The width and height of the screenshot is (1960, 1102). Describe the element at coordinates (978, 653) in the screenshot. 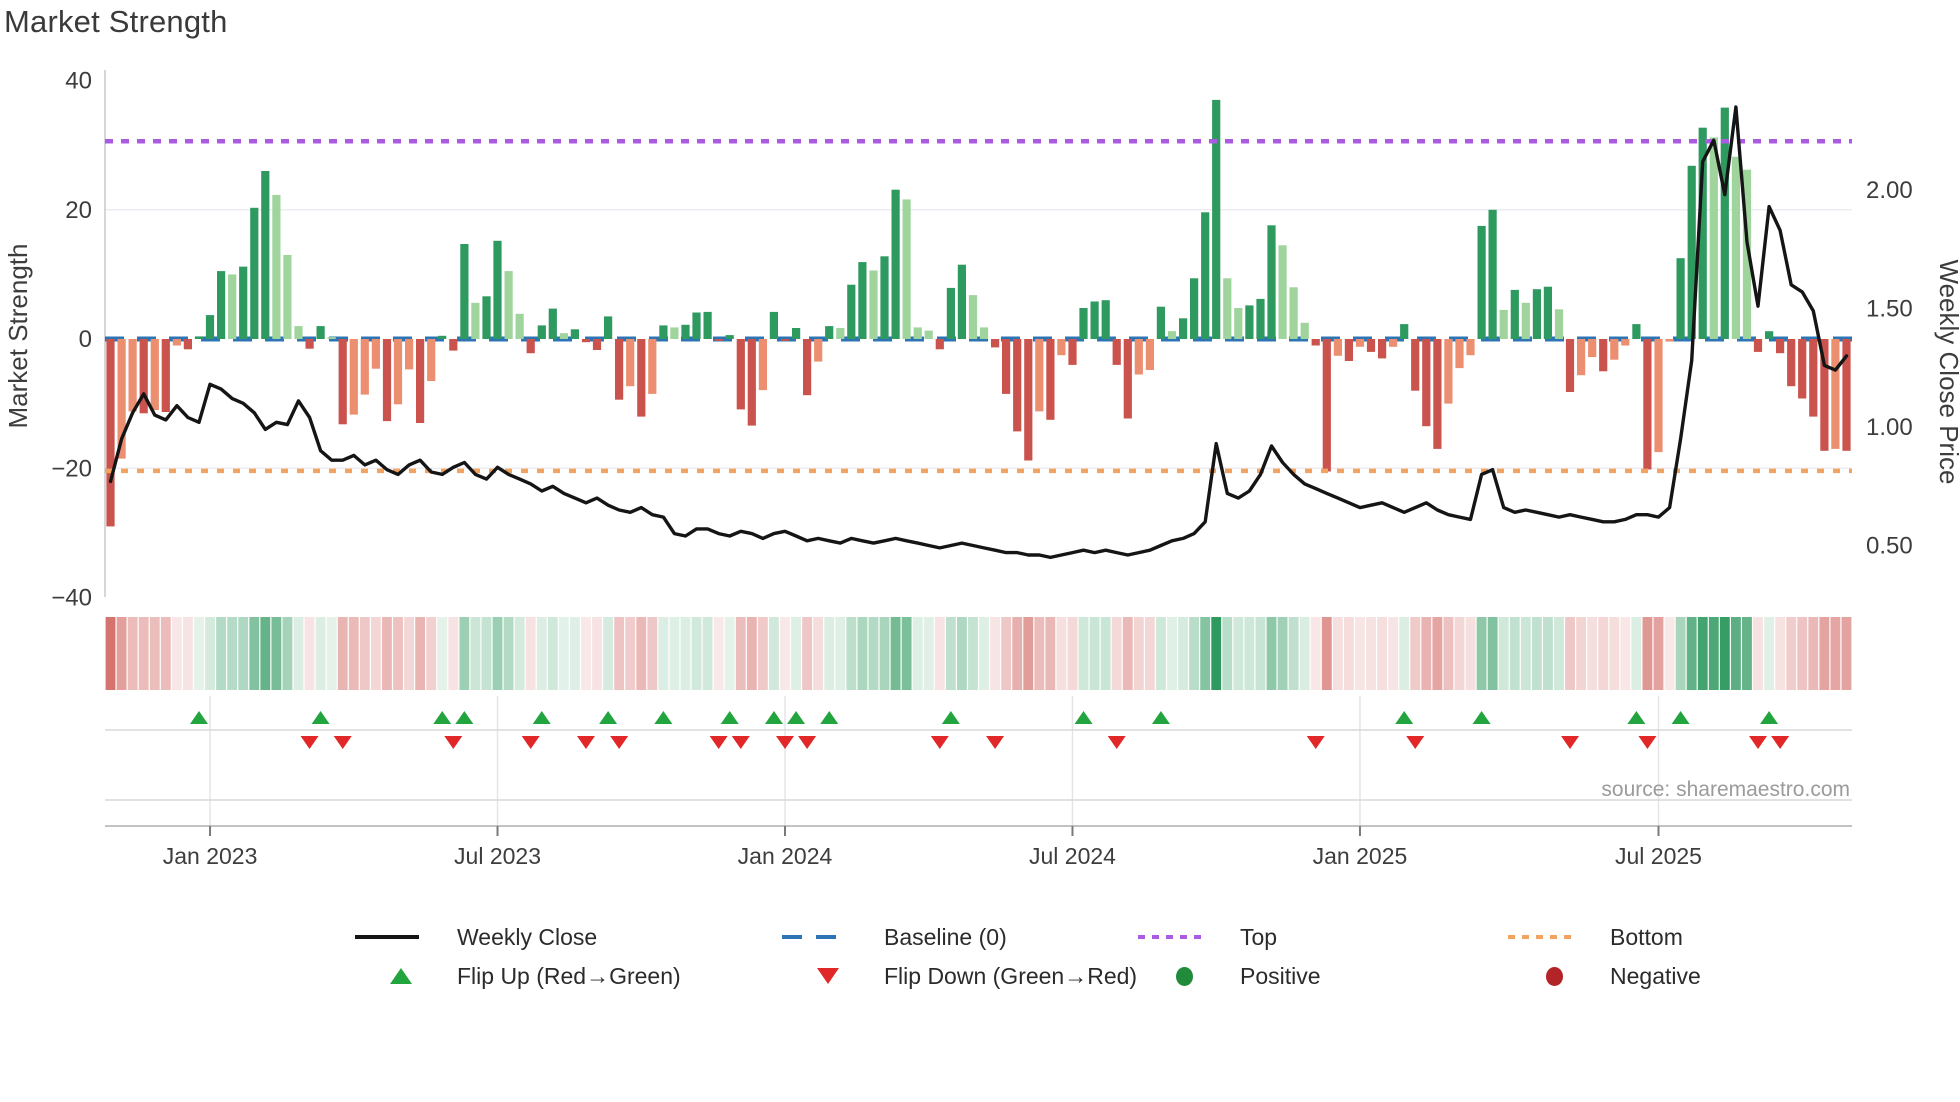

I see `heatmap-strip` at that location.